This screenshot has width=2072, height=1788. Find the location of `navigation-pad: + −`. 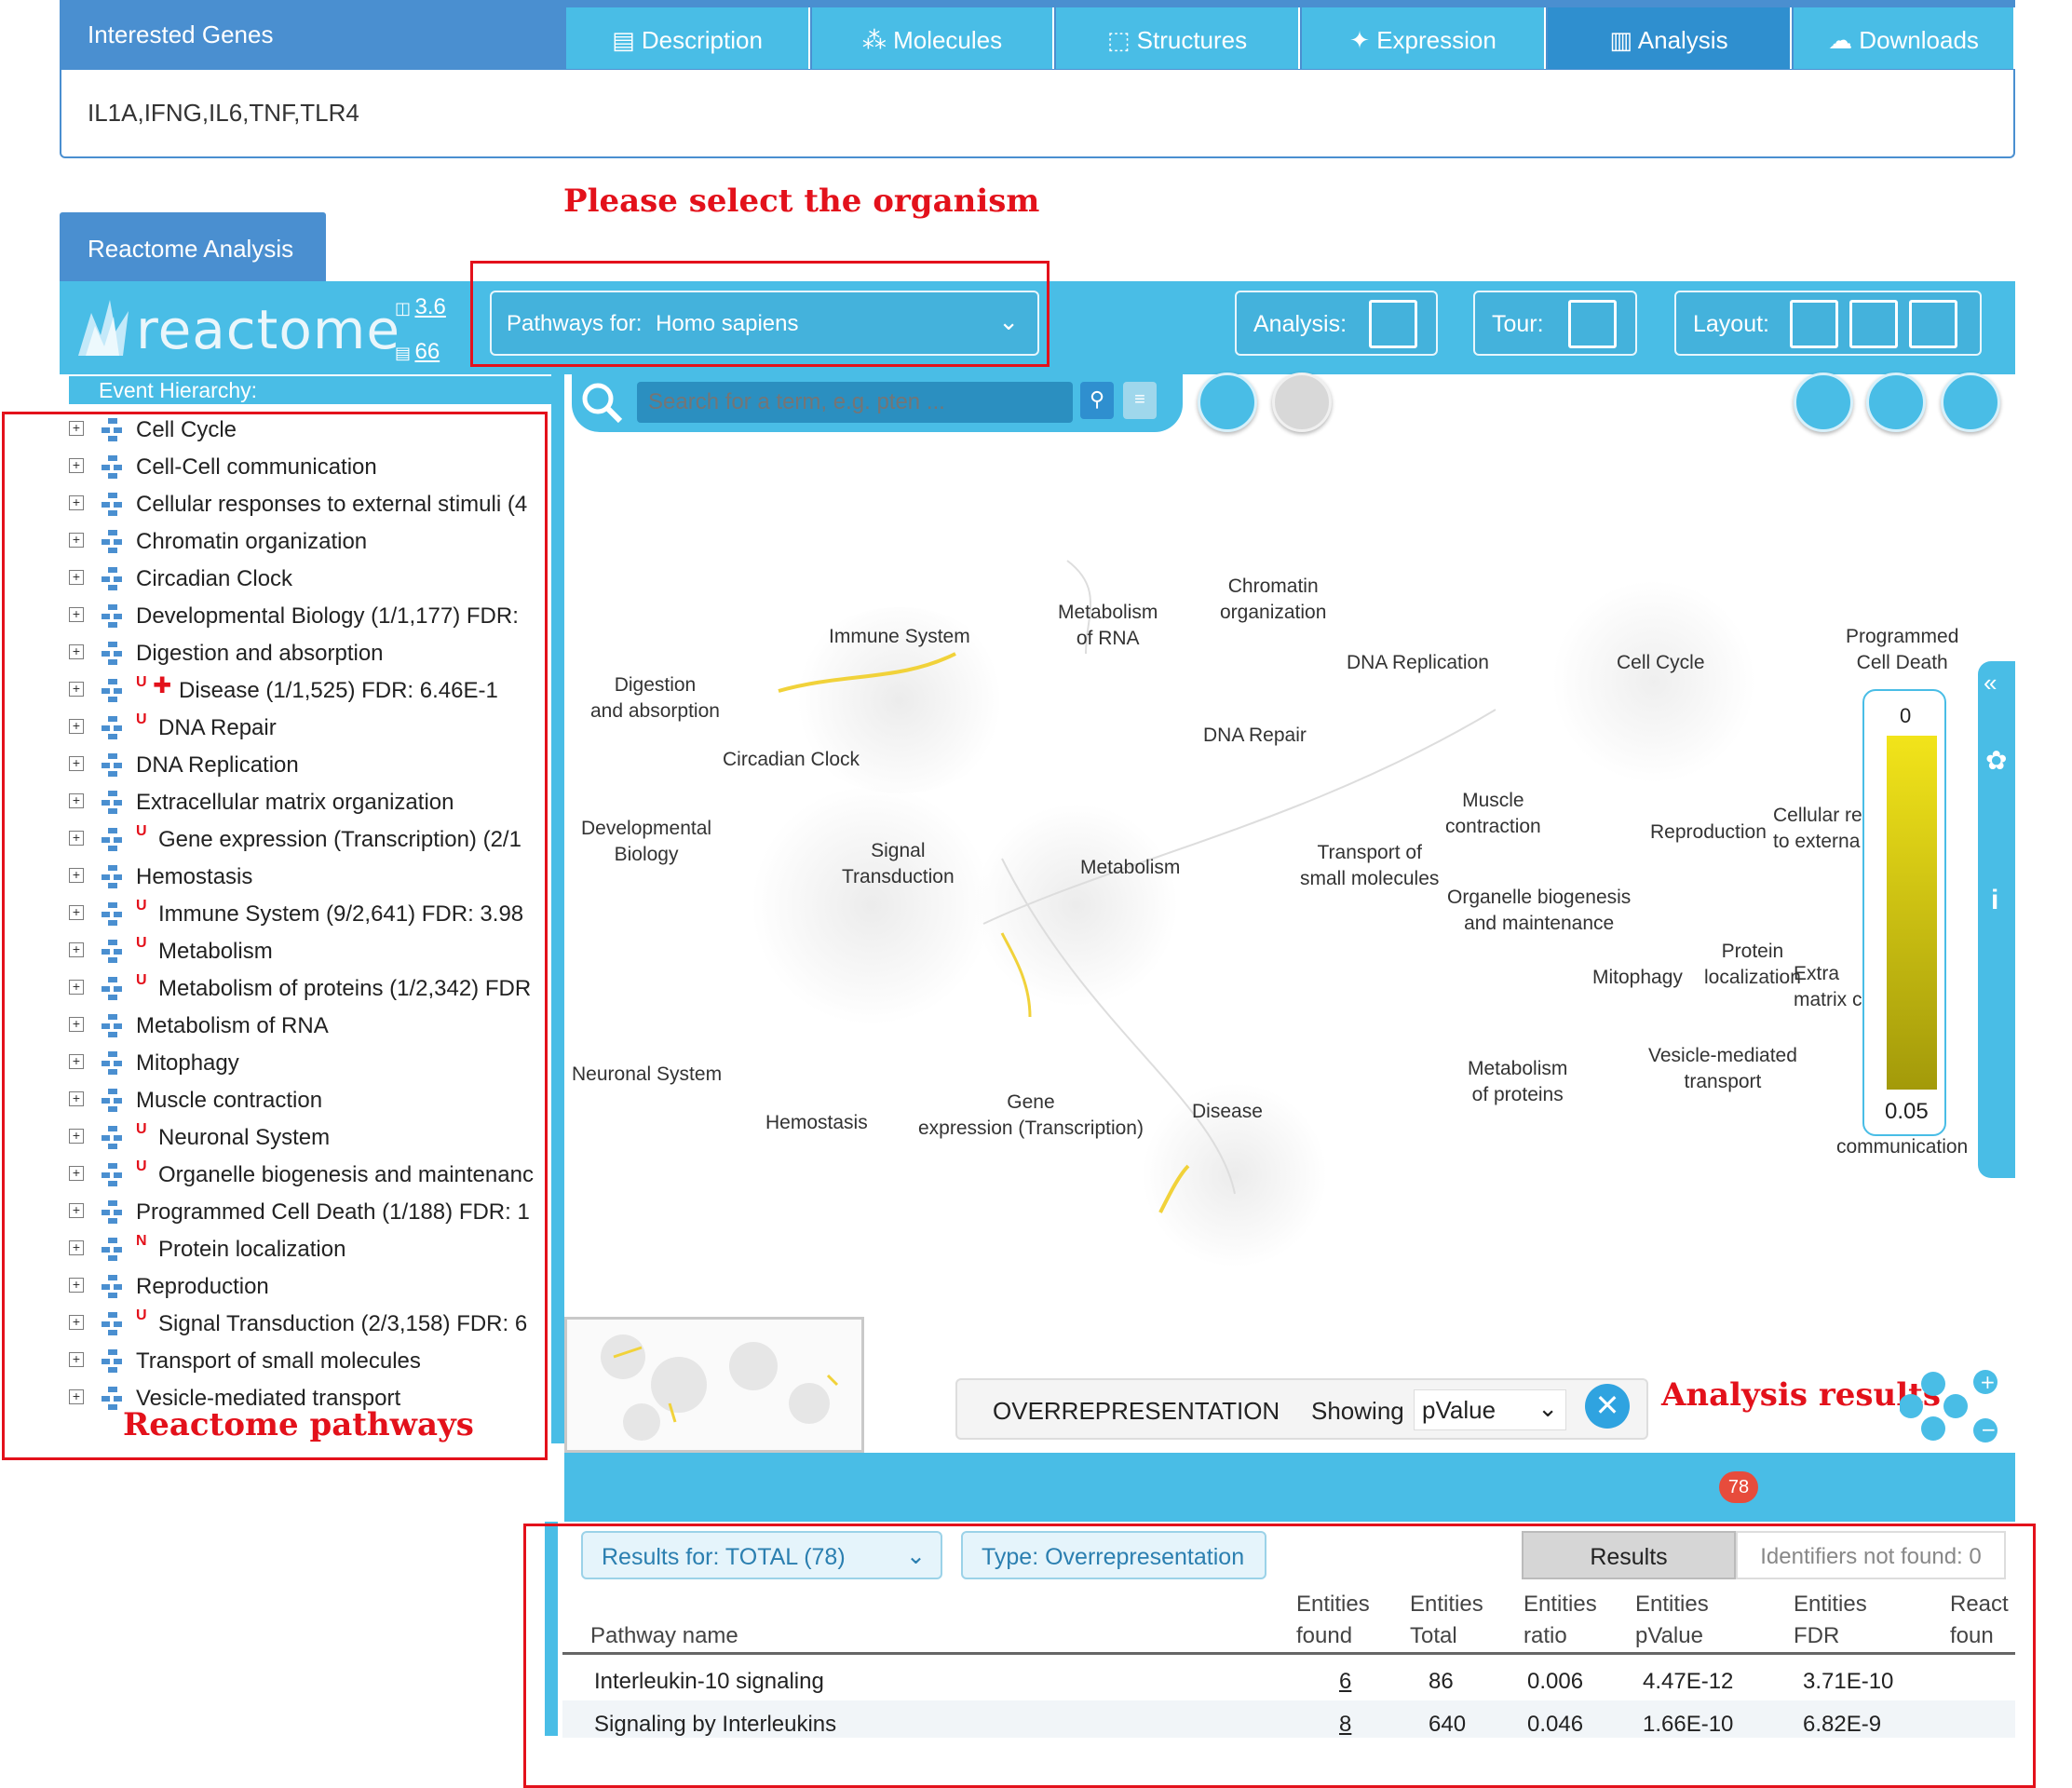

navigation-pad: + − is located at coordinates (1957, 1408).